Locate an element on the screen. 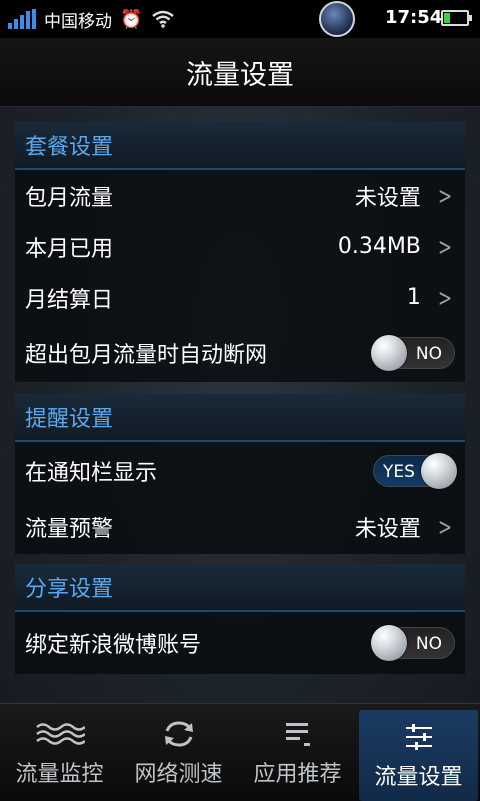 This screenshot has height=801, width=480. weibo-binding-toggle: NO is located at coordinates (413, 643).